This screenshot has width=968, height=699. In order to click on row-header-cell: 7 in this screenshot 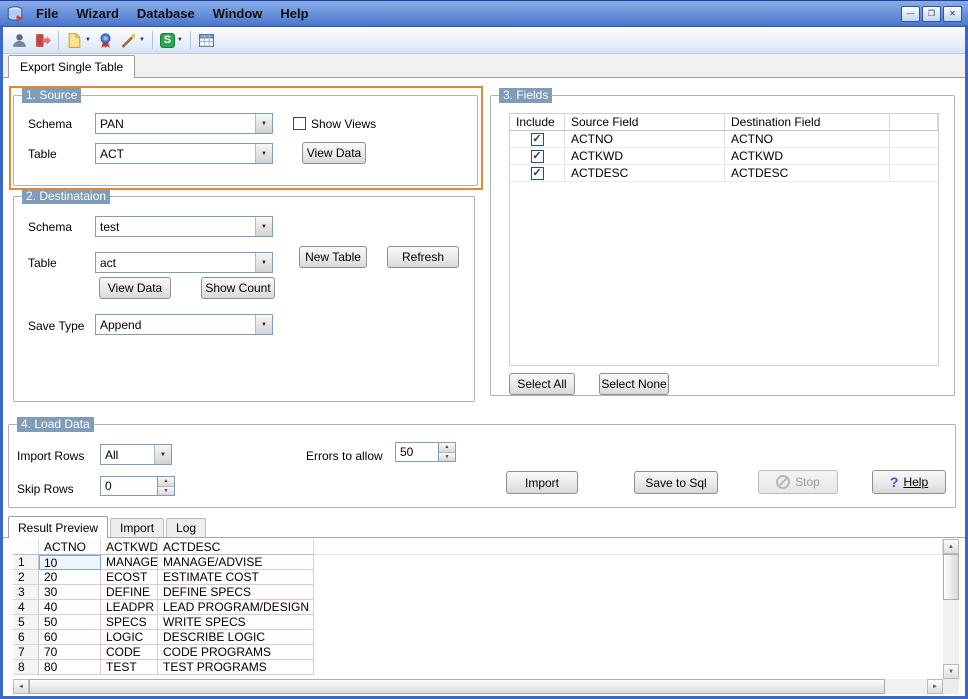, I will do `click(26, 652)`.